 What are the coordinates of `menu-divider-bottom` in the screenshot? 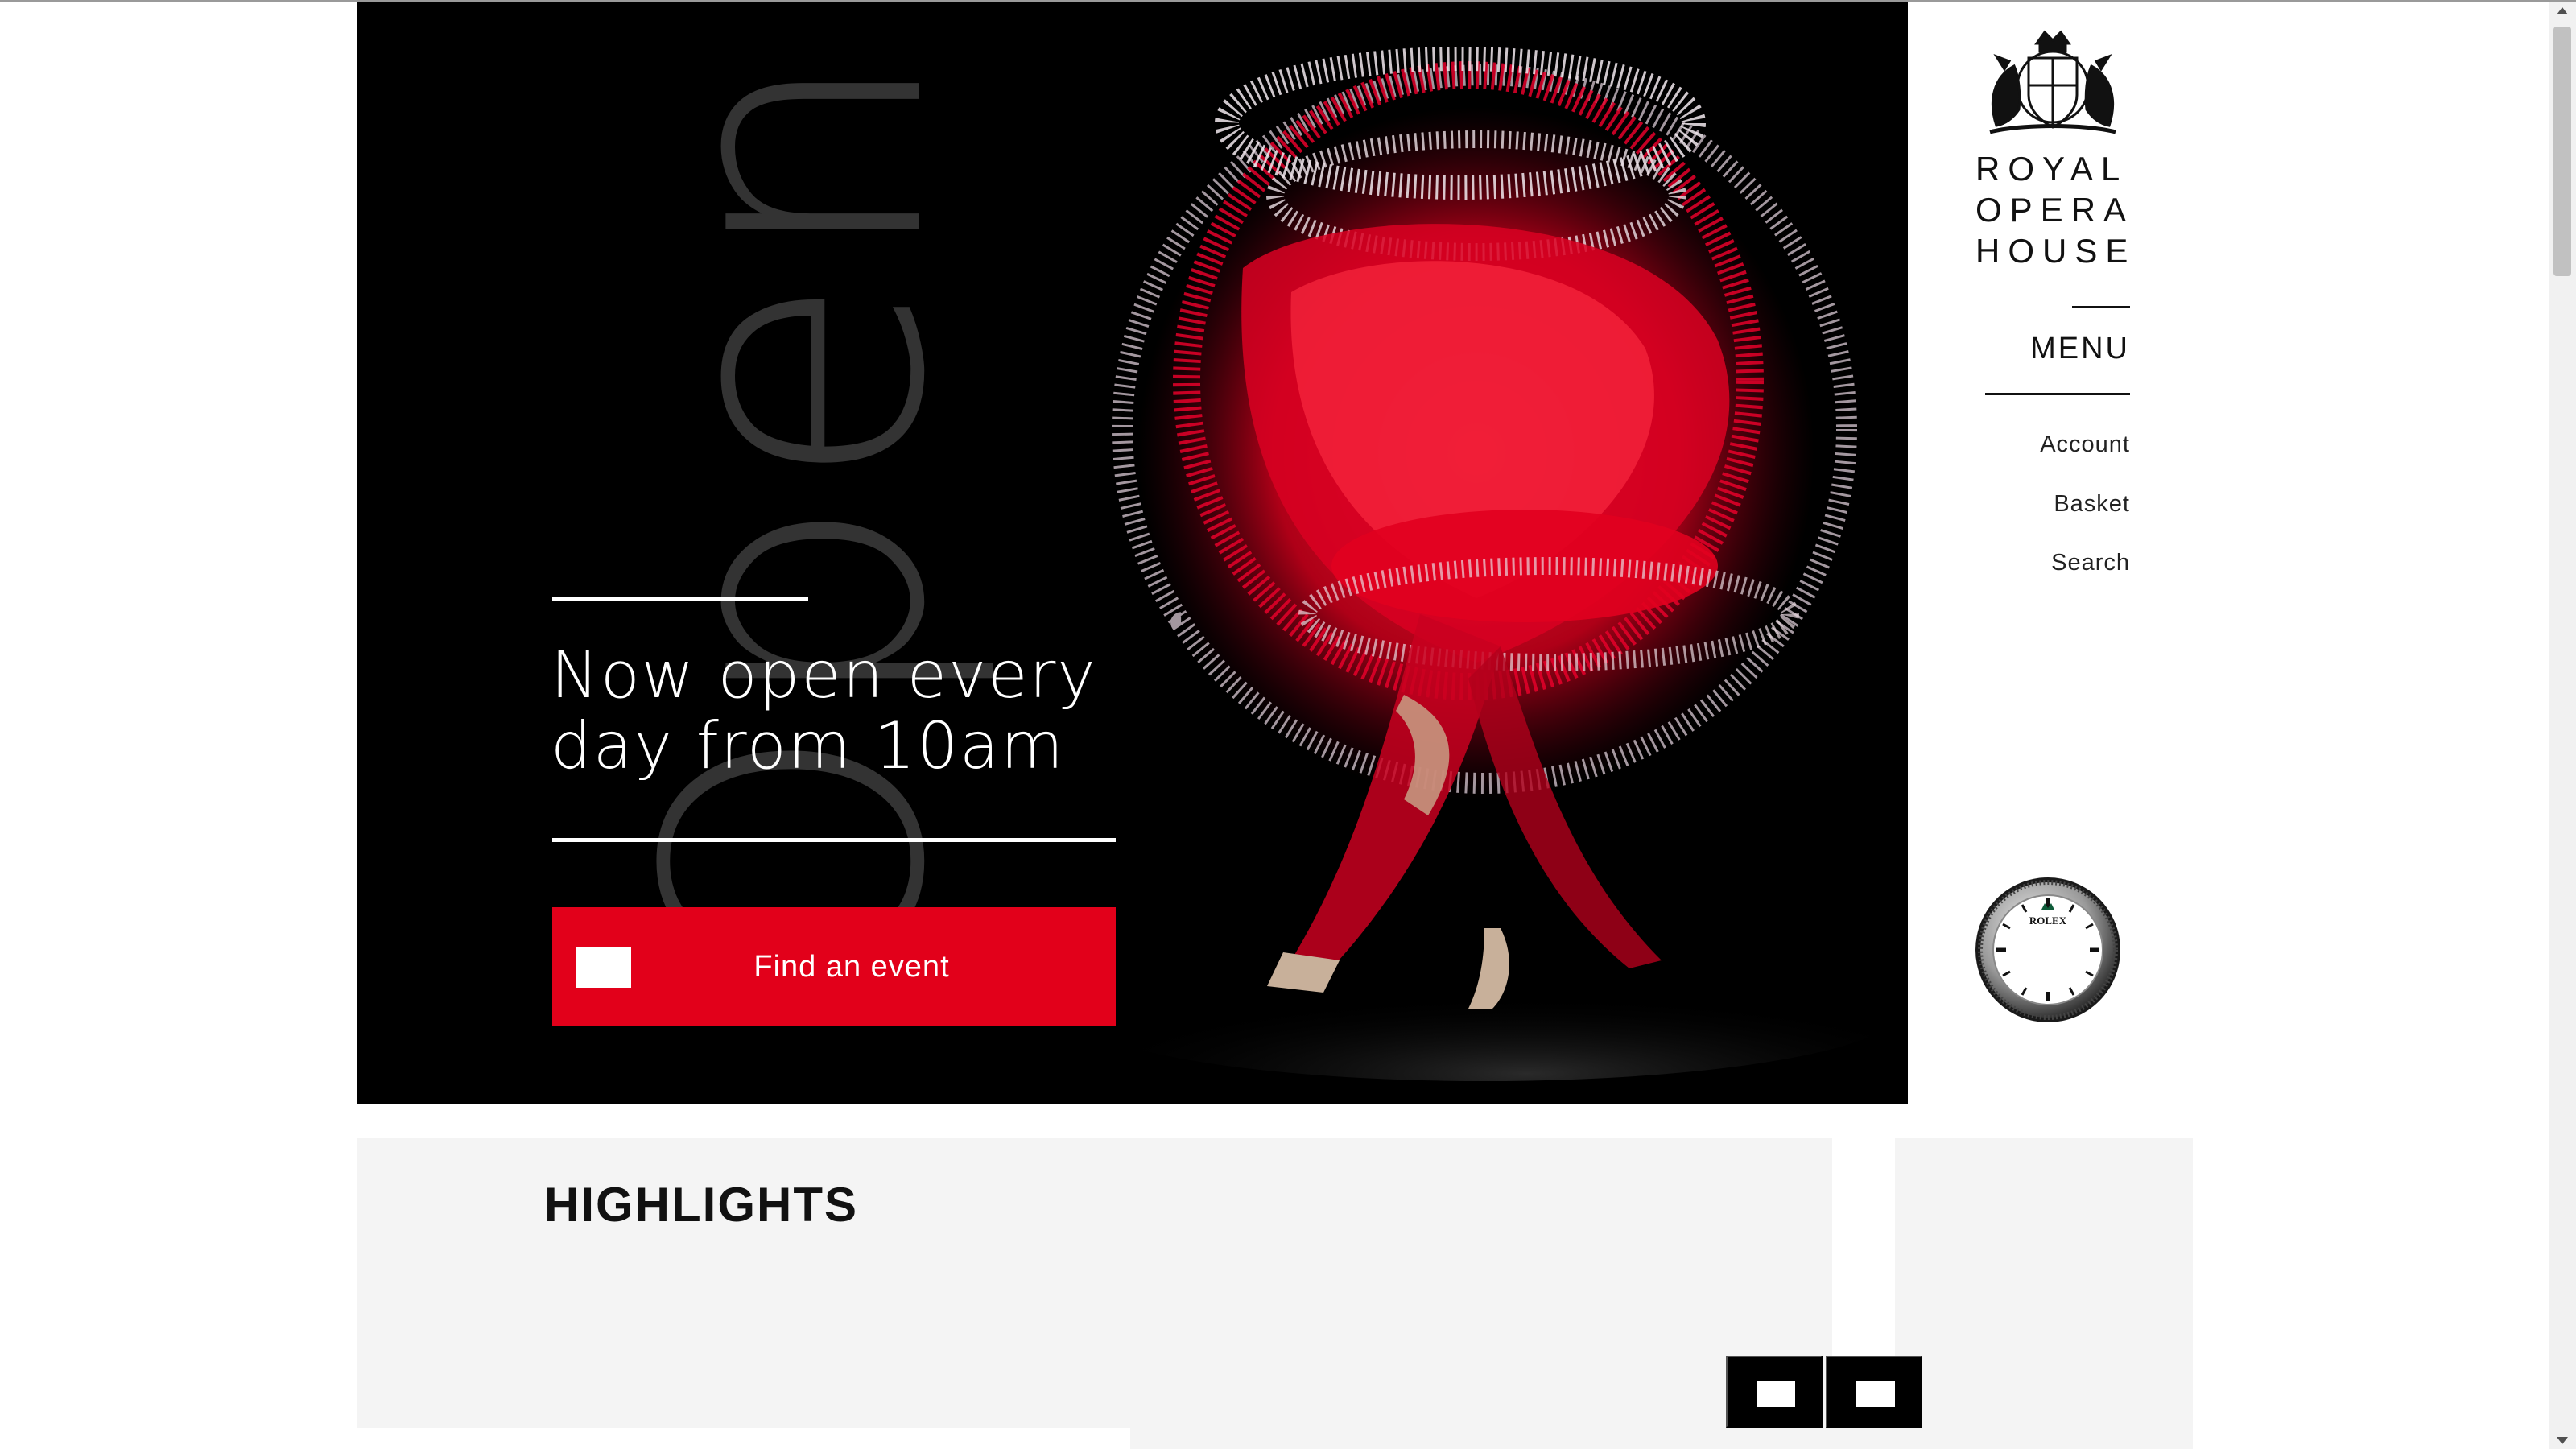 It's located at (2057, 394).